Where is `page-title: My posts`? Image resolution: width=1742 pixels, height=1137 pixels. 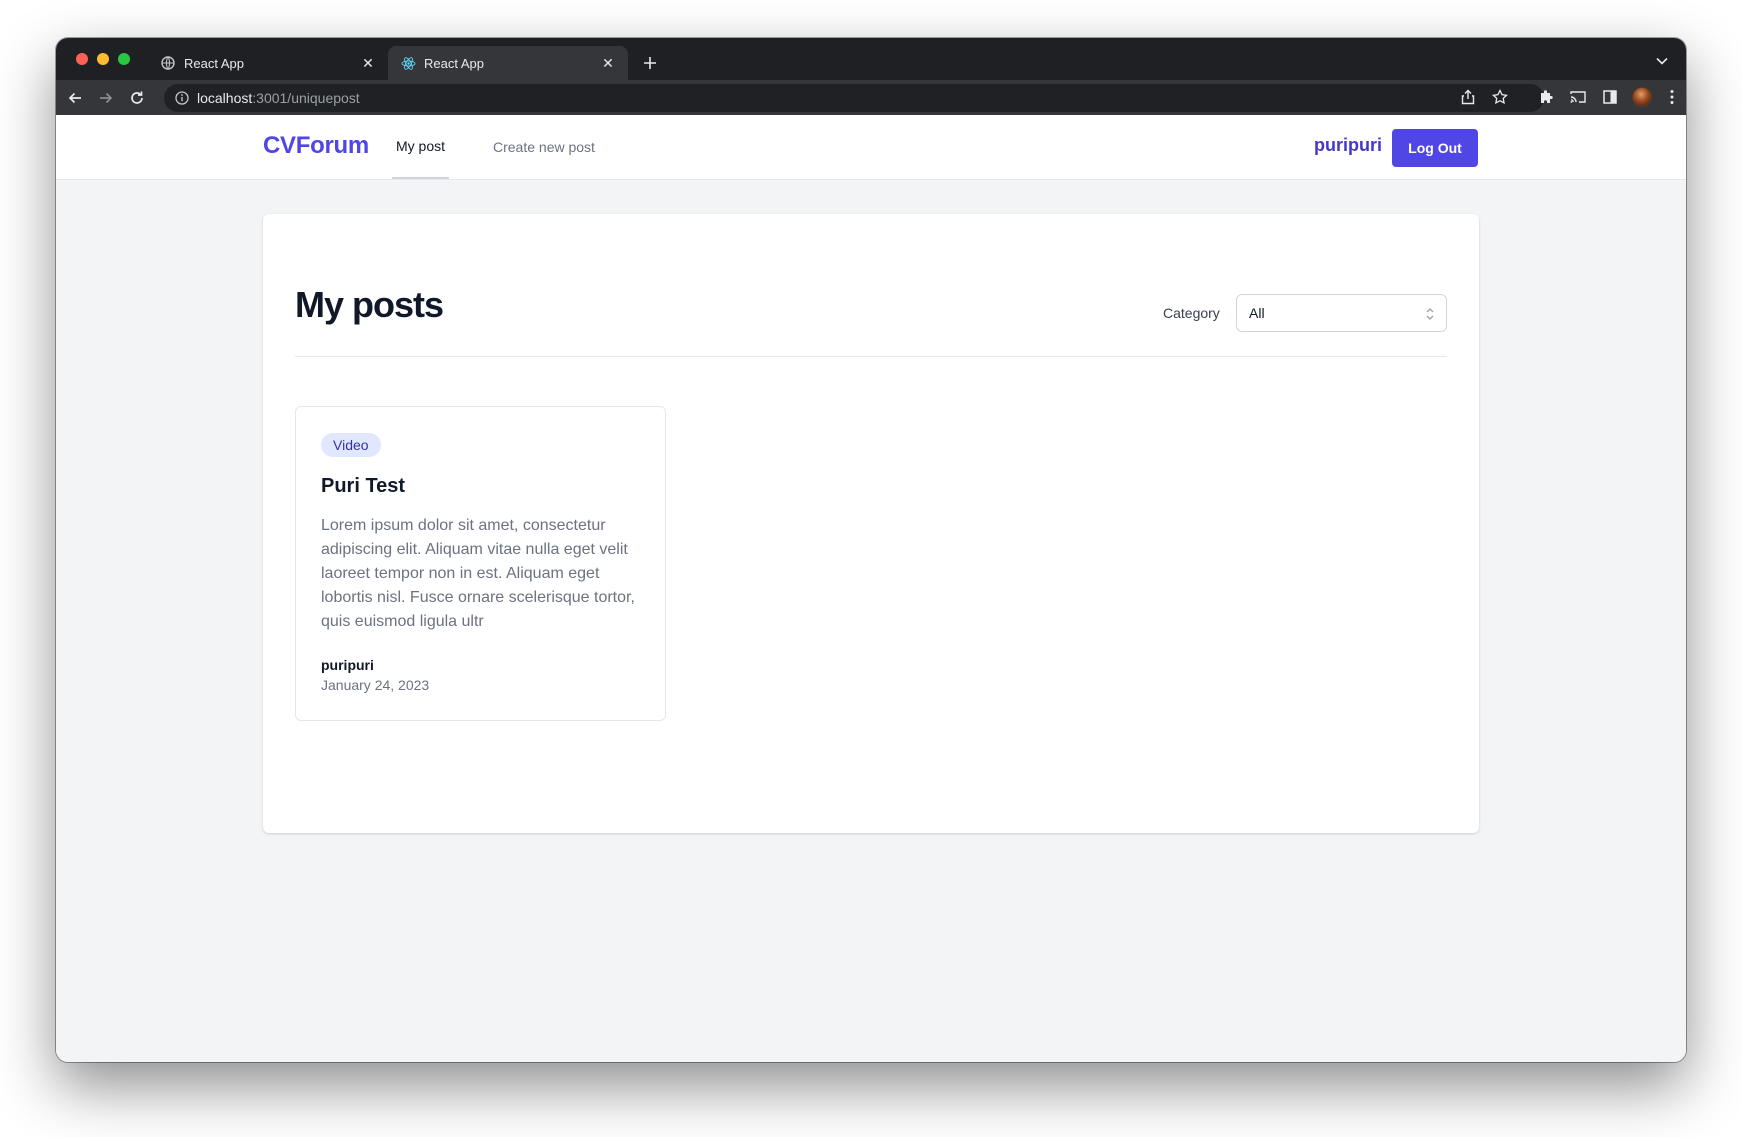 page-title: My posts is located at coordinates (369, 304).